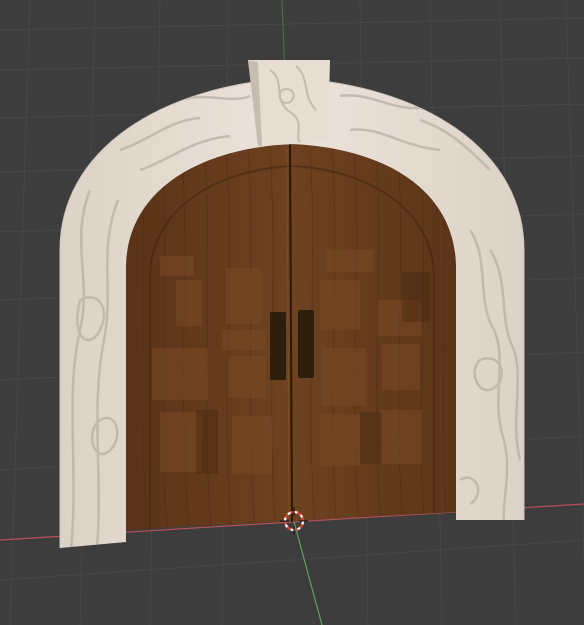 Image resolution: width=584 pixels, height=625 pixels. Describe the element at coordinates (306, 344) in the screenshot. I see `door-handle-right` at that location.